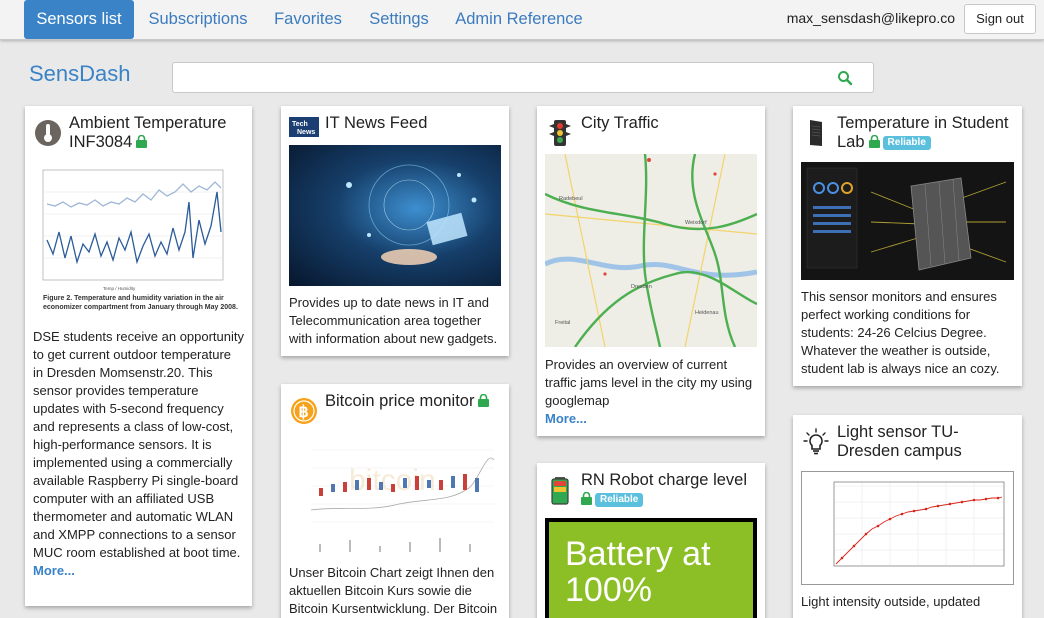 The width and height of the screenshot is (1044, 618). I want to click on card-title: Bitcoin price monitor, so click(400, 401).